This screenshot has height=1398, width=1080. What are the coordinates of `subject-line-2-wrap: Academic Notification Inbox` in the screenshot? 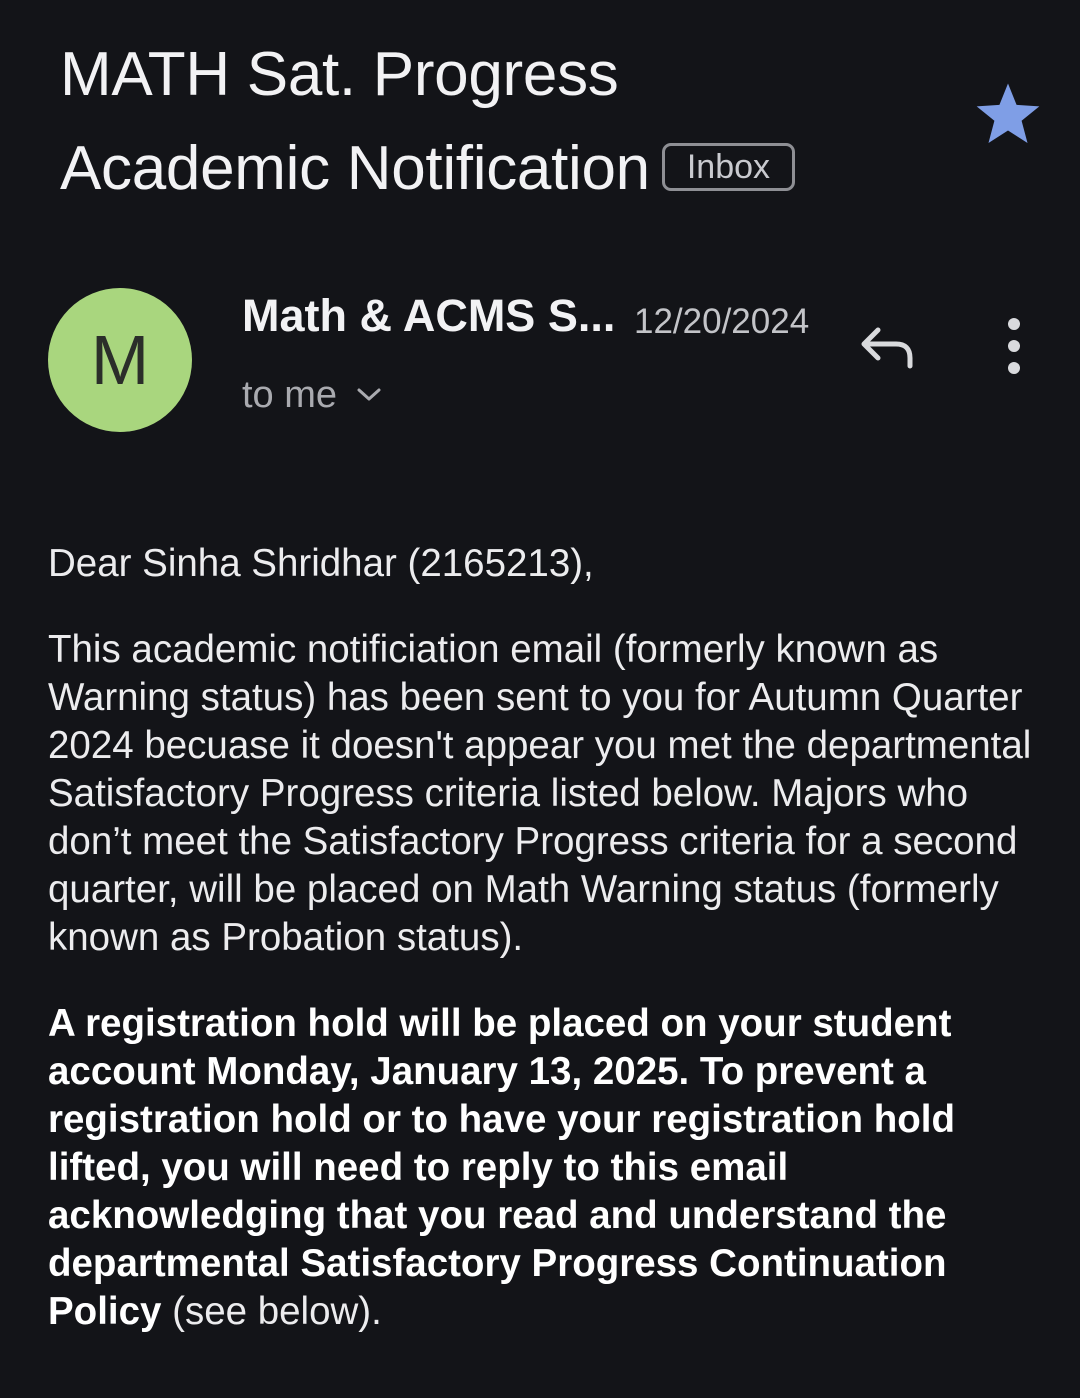 It's located at (500, 169).